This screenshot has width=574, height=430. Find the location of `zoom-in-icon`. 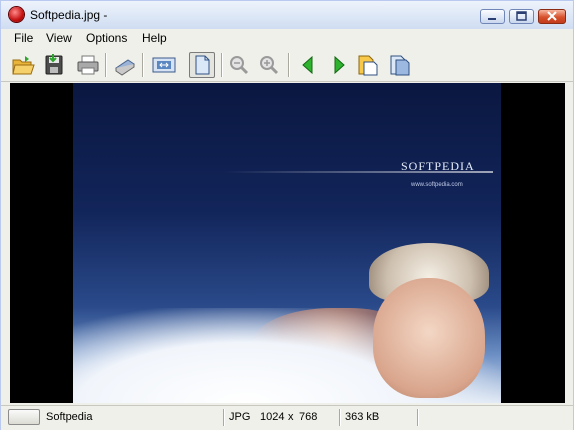

zoom-in-icon is located at coordinates (269, 65).